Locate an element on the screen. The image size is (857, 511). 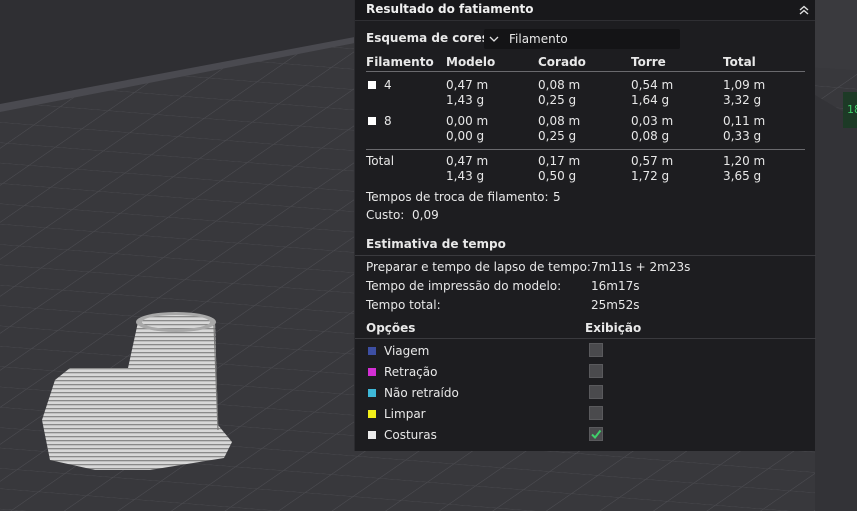
cost-label: Custo: is located at coordinates (385, 215).